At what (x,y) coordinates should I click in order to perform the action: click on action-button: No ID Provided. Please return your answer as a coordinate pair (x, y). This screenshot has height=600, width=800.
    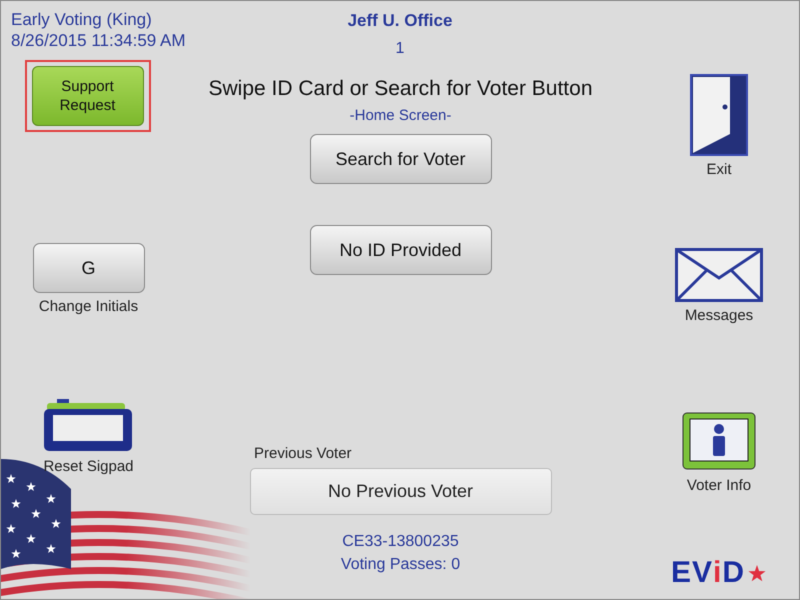
    Looking at the image, I should click on (401, 250).